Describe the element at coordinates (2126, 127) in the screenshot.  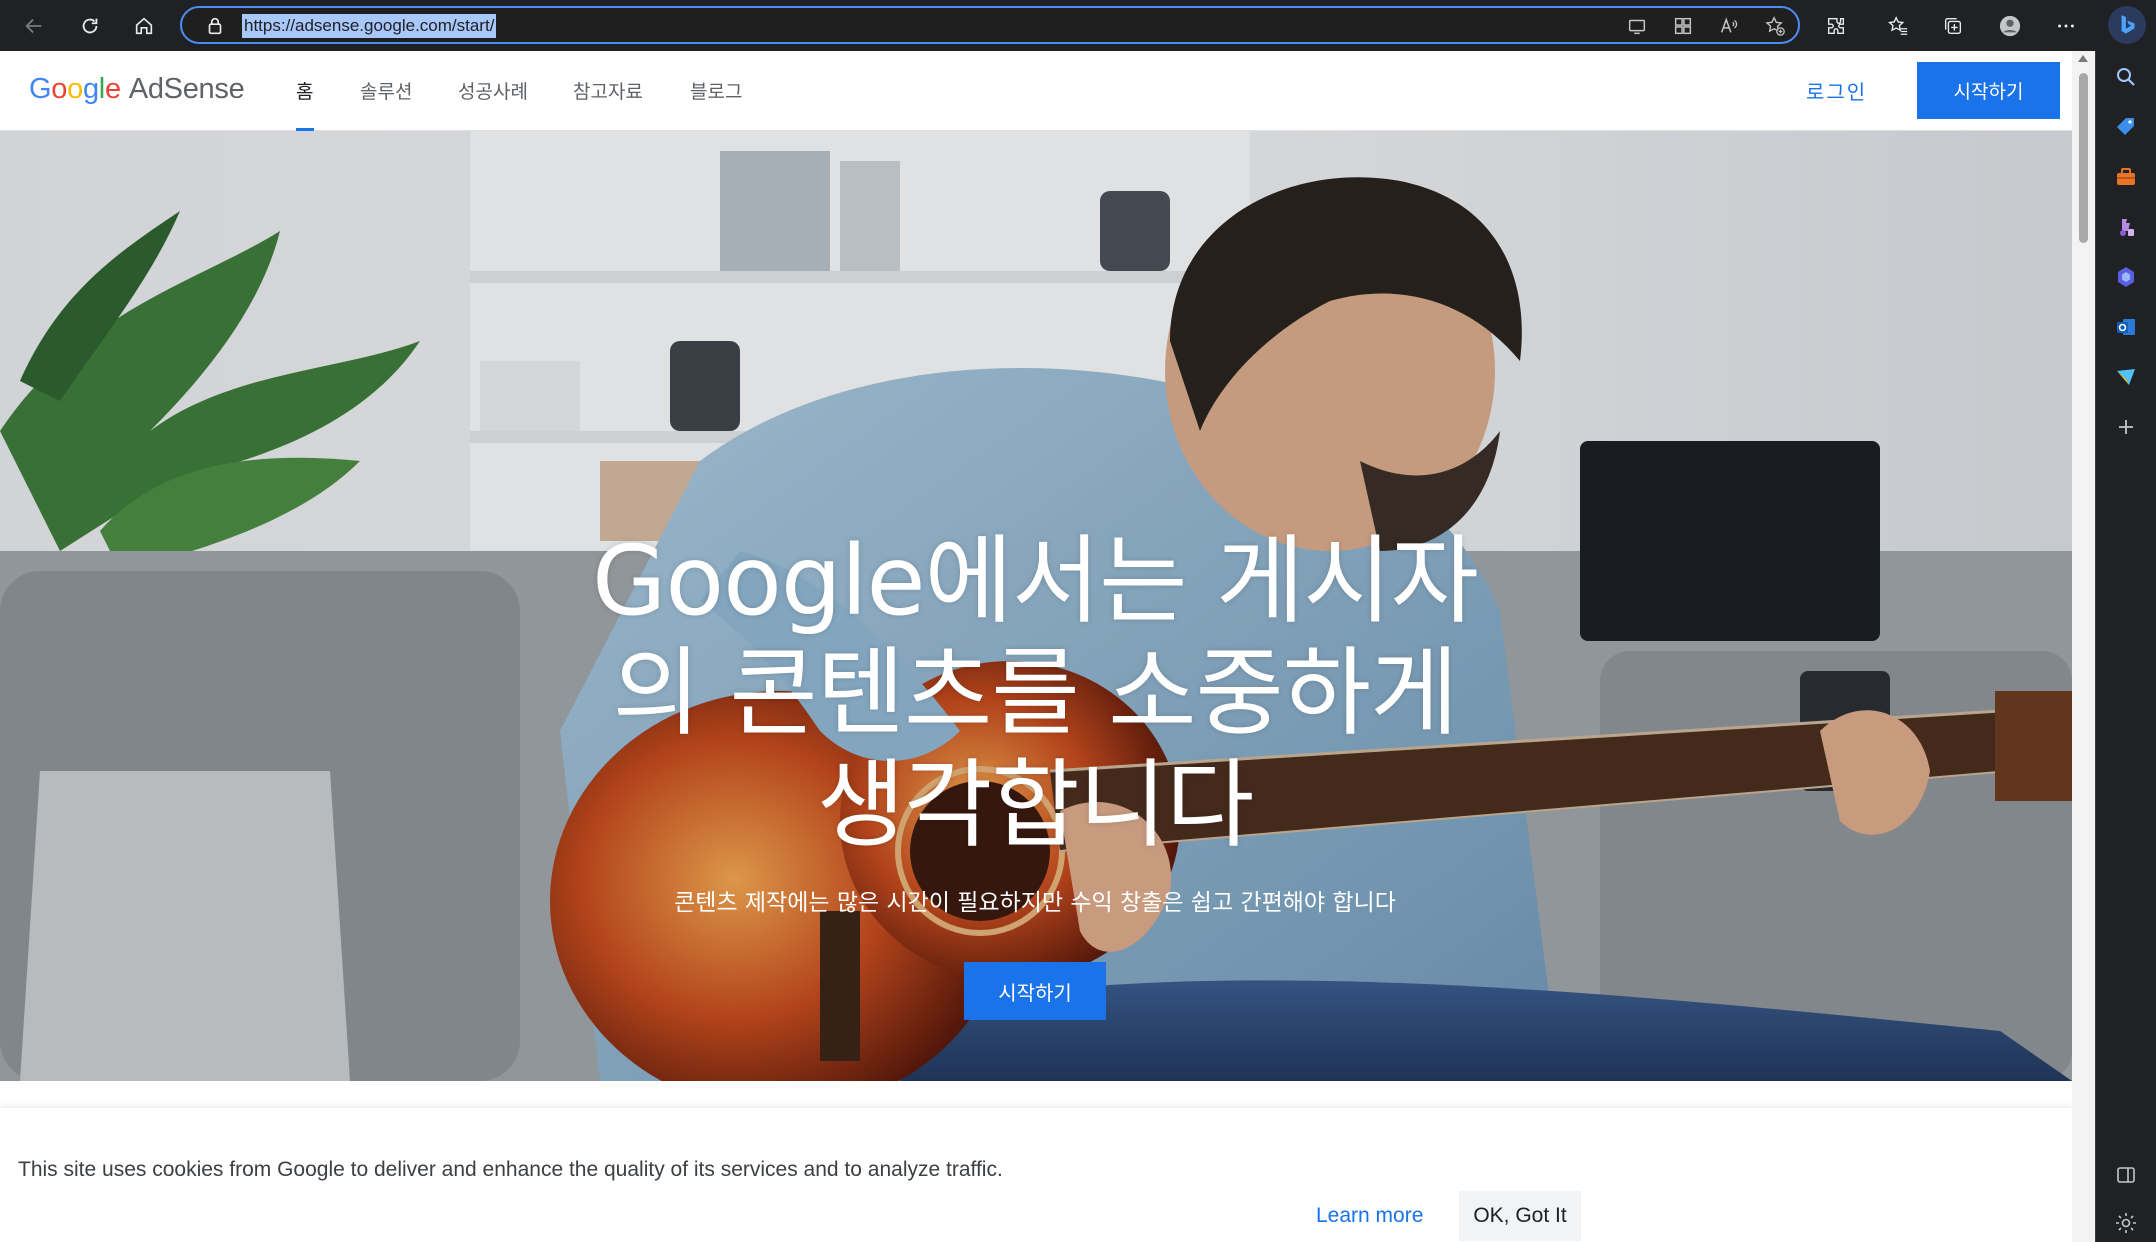
I see `shopping-tag-icon` at that location.